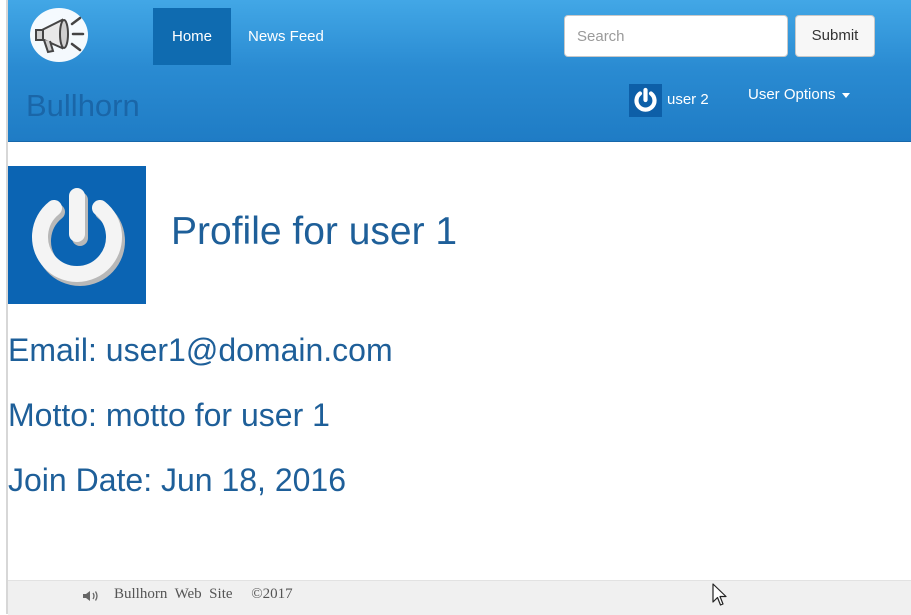 This screenshot has height=615, width=911. Describe the element at coordinates (688, 100) in the screenshot. I see `current-user-link: user 2` at that location.